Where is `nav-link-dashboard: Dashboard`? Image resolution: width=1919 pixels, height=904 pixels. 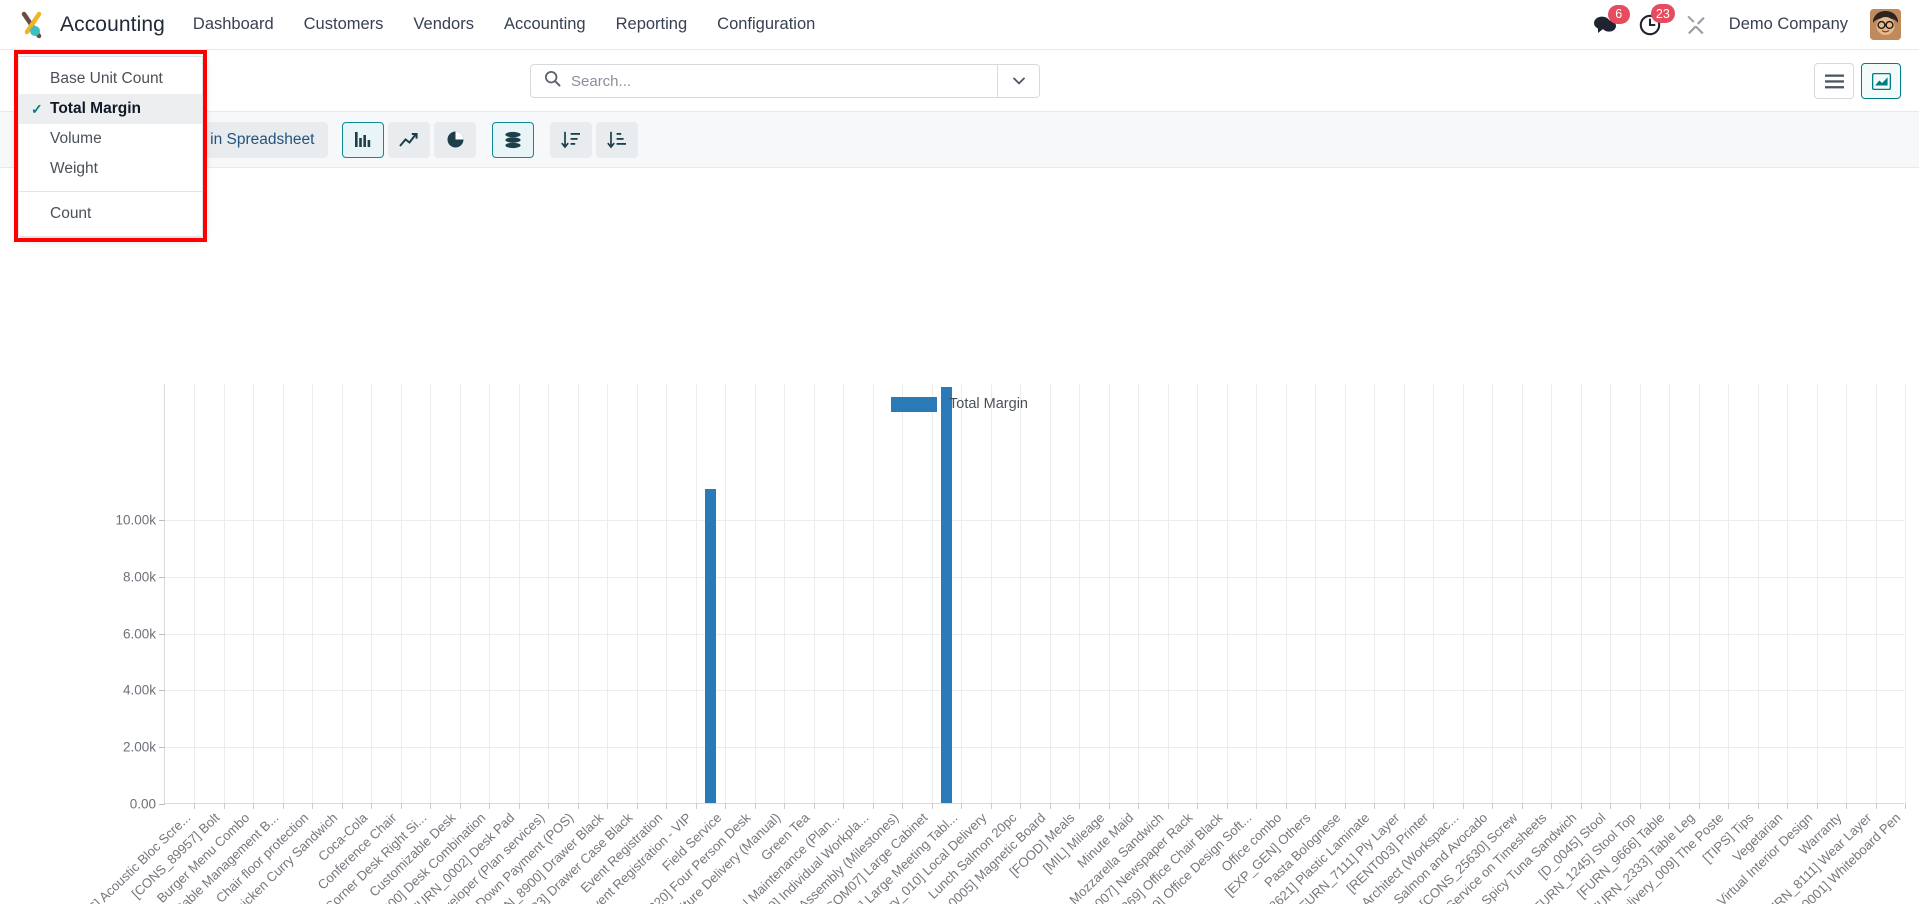 nav-link-dashboard: Dashboard is located at coordinates (233, 24).